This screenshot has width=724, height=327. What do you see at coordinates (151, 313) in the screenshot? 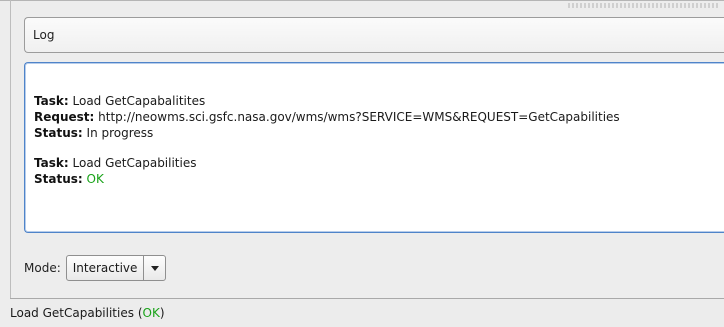
I see `status-bar-ok: OK` at bounding box center [151, 313].